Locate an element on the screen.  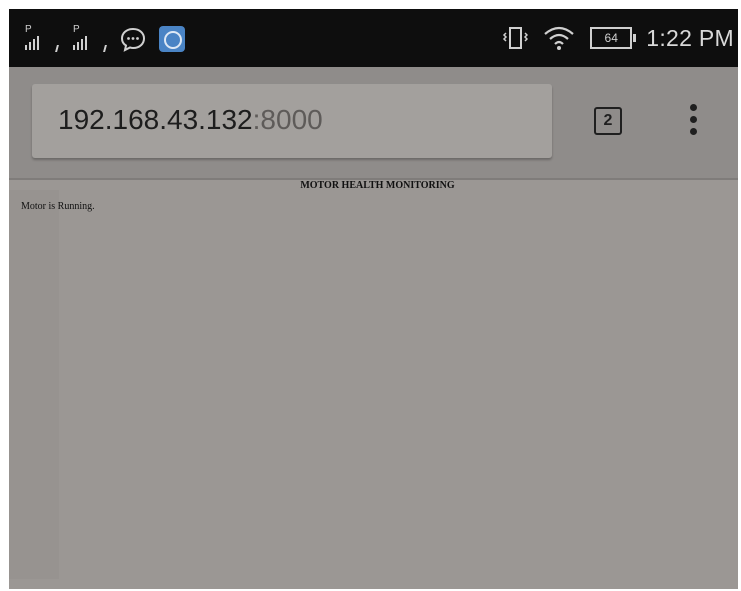
sim2-label: P is located at coordinates (76, 29).